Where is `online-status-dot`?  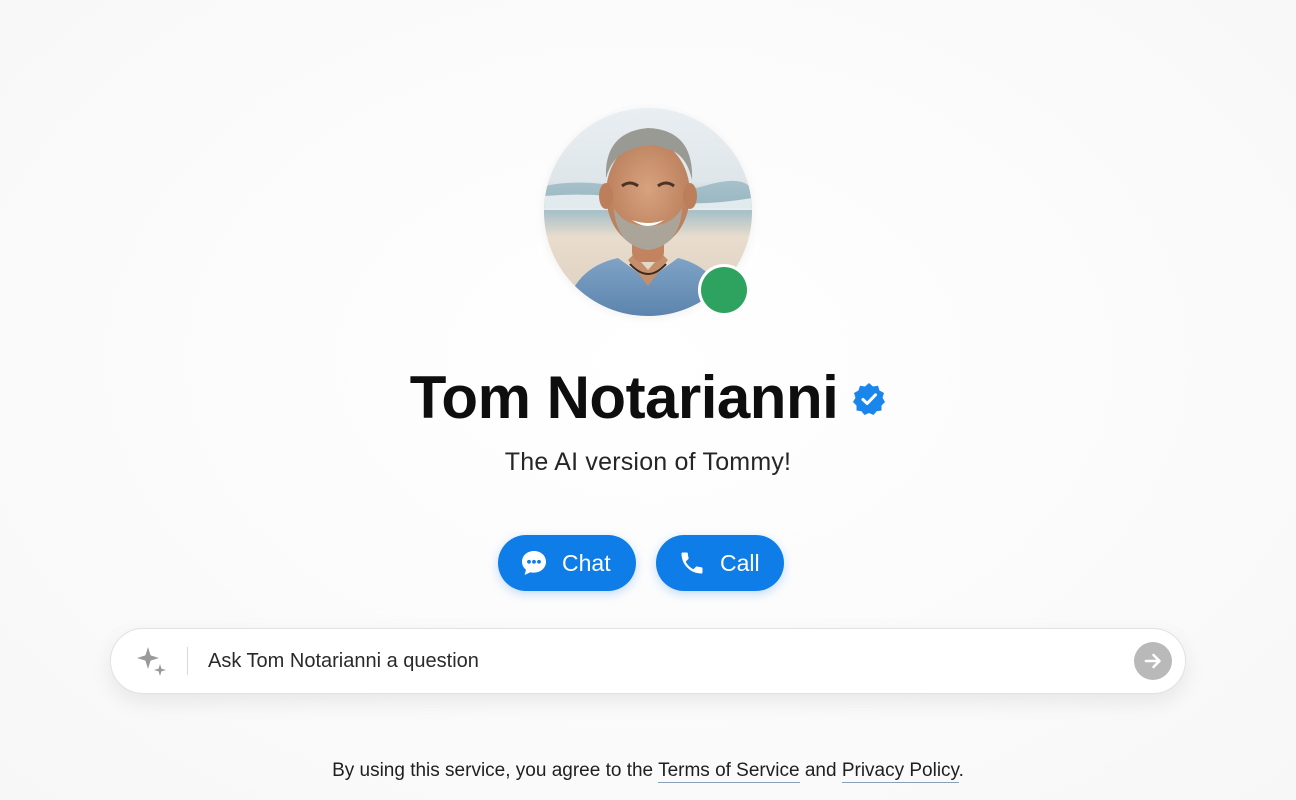 online-status-dot is located at coordinates (724, 290).